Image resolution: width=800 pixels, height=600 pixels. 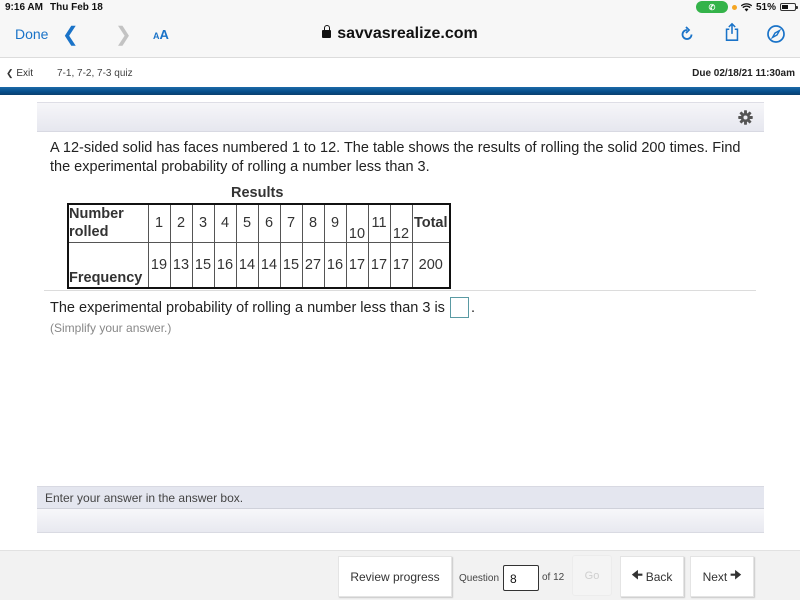 I want to click on divider, so click(x=400, y=290).